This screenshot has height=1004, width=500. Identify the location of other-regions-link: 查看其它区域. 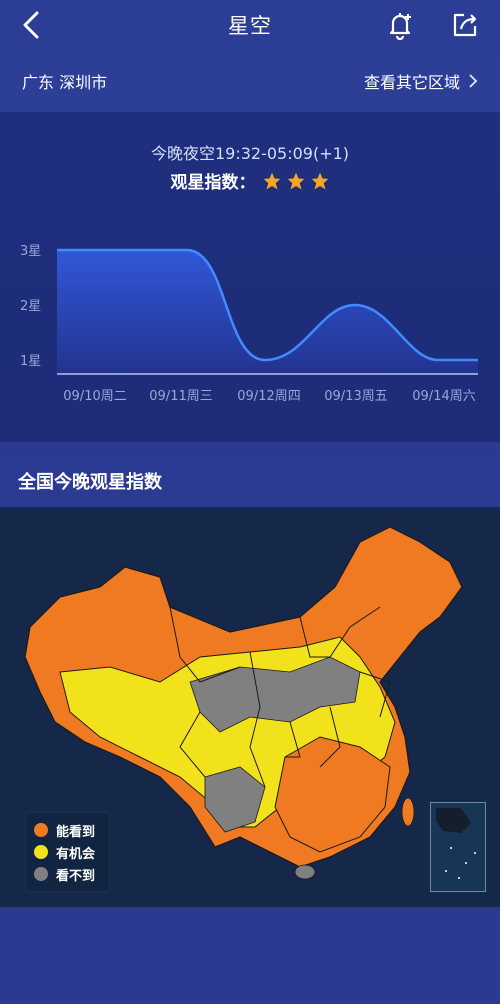
(421, 81).